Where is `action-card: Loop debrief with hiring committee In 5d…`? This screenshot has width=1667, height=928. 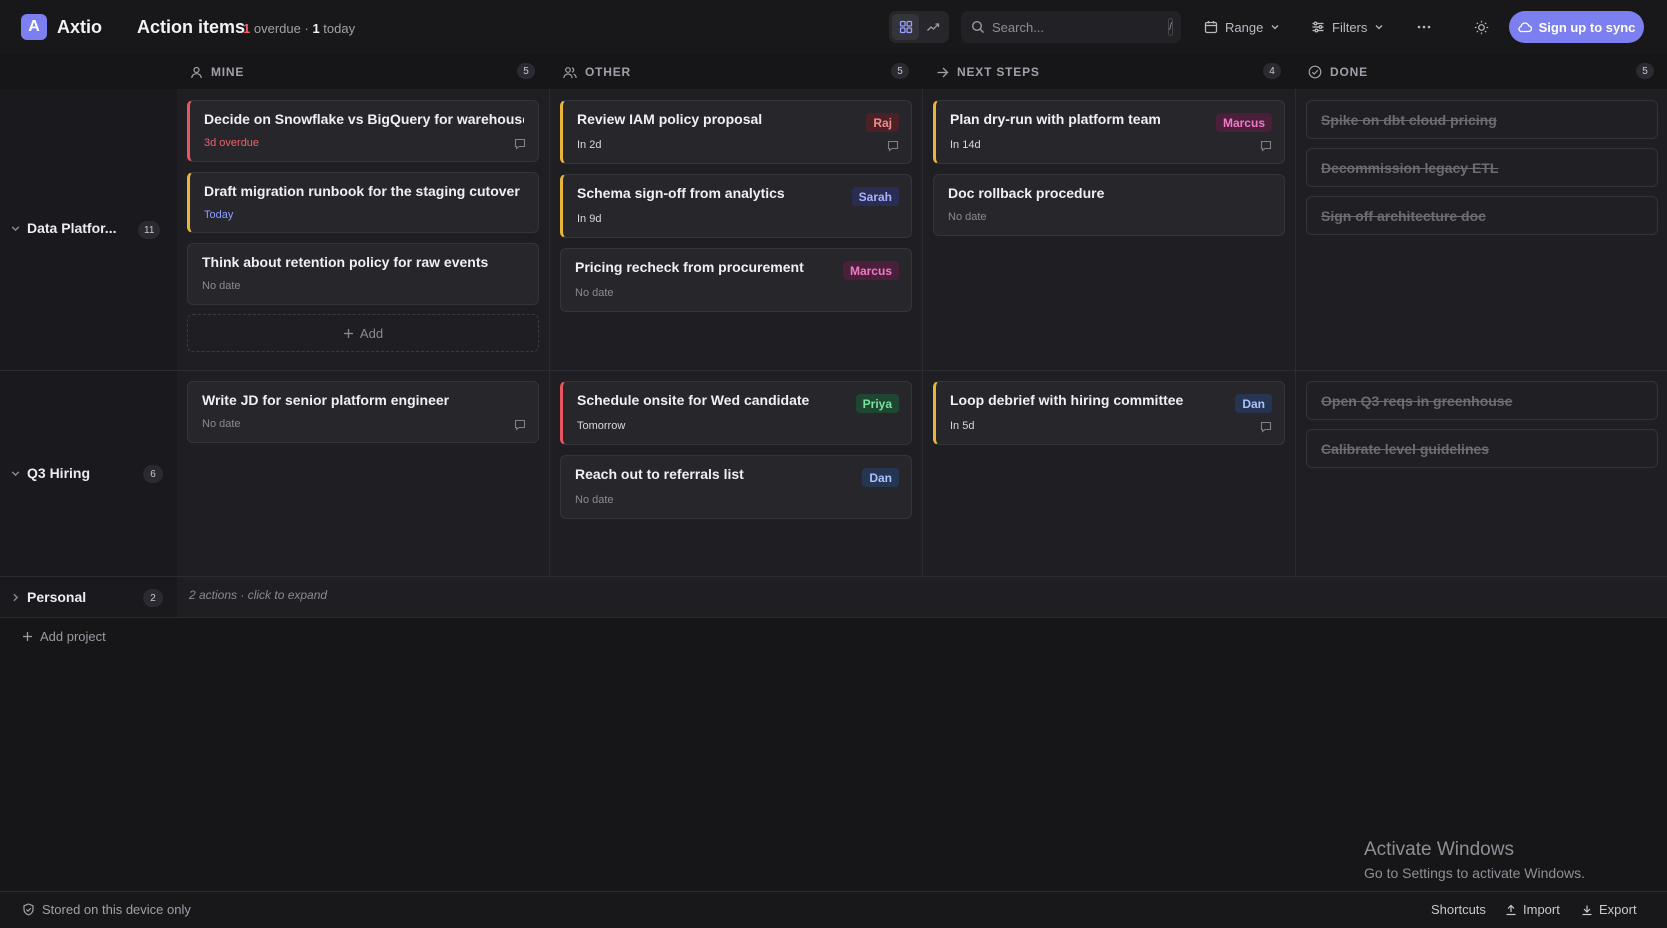 action-card: Loop debrief with hiring committee In 5d… is located at coordinates (1109, 413).